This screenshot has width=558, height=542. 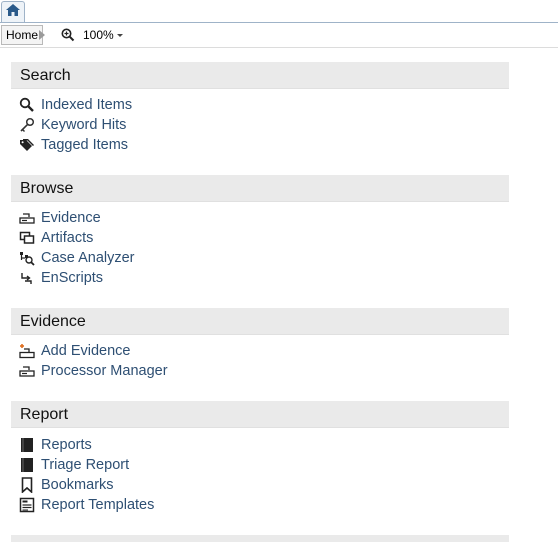 I want to click on link-enscripts: EnScripts, so click(x=60, y=278).